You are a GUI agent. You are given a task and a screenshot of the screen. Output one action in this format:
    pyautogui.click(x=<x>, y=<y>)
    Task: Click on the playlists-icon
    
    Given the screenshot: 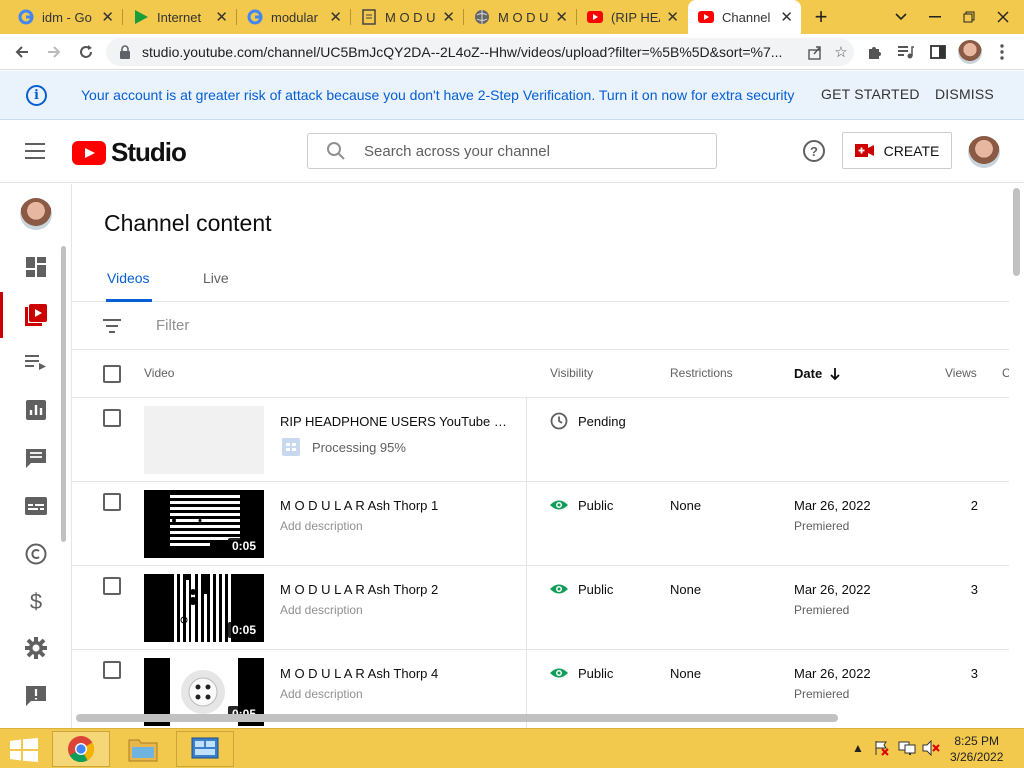 What is the action you would take?
    pyautogui.click(x=36, y=362)
    